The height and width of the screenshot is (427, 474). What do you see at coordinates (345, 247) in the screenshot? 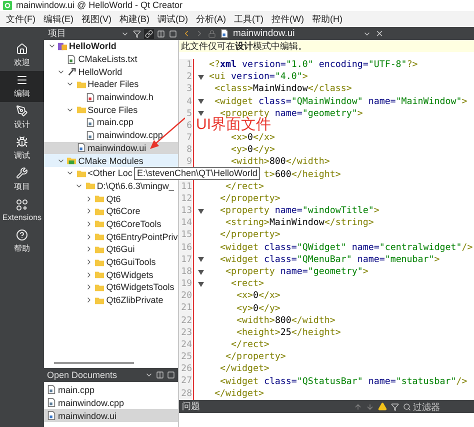
I see `code-line: <widget class="QWidget" name="centralwidget"/>` at bounding box center [345, 247].